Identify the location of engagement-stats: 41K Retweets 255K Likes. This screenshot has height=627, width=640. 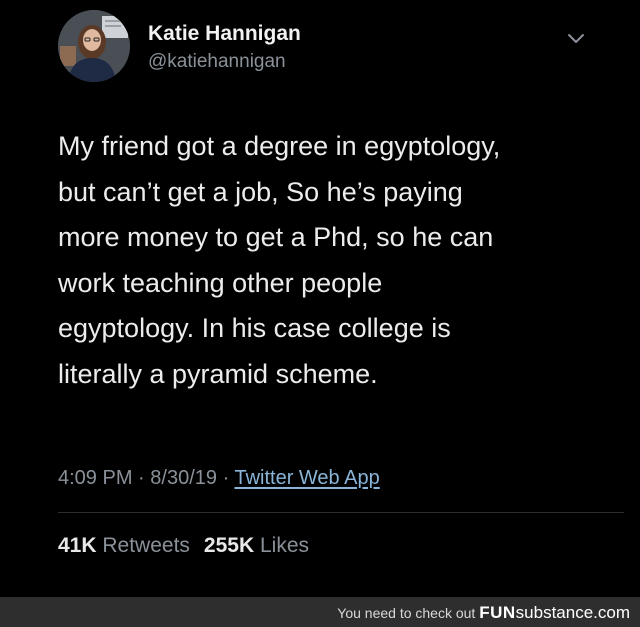
(183, 546).